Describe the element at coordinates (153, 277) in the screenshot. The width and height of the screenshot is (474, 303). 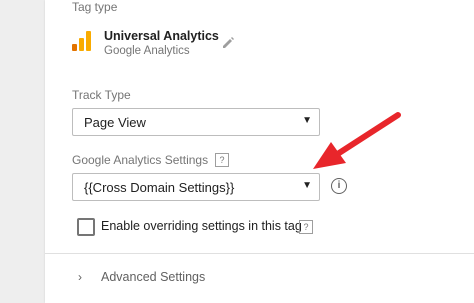
I see `advanced-settings-toggle: Advanced Settings` at that location.